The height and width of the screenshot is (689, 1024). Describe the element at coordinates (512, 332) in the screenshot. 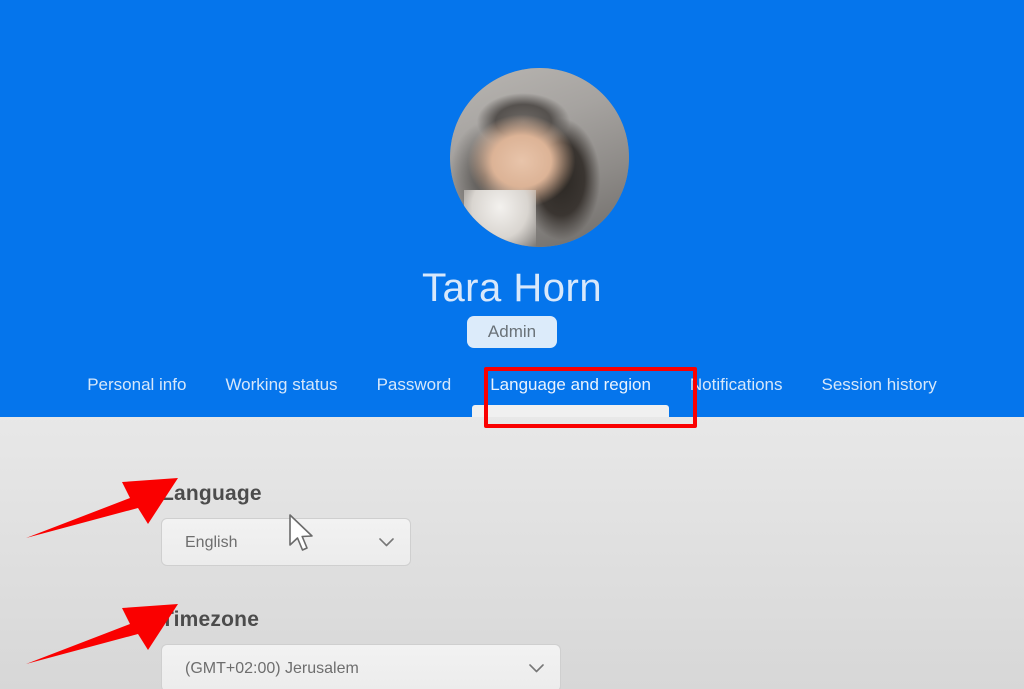

I see `status-badge: Admin` at that location.